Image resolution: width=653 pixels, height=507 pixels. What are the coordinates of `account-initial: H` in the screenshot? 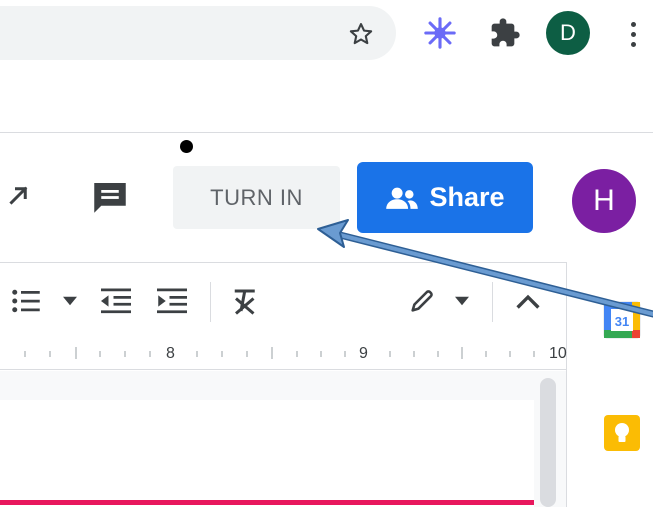 It's located at (604, 200).